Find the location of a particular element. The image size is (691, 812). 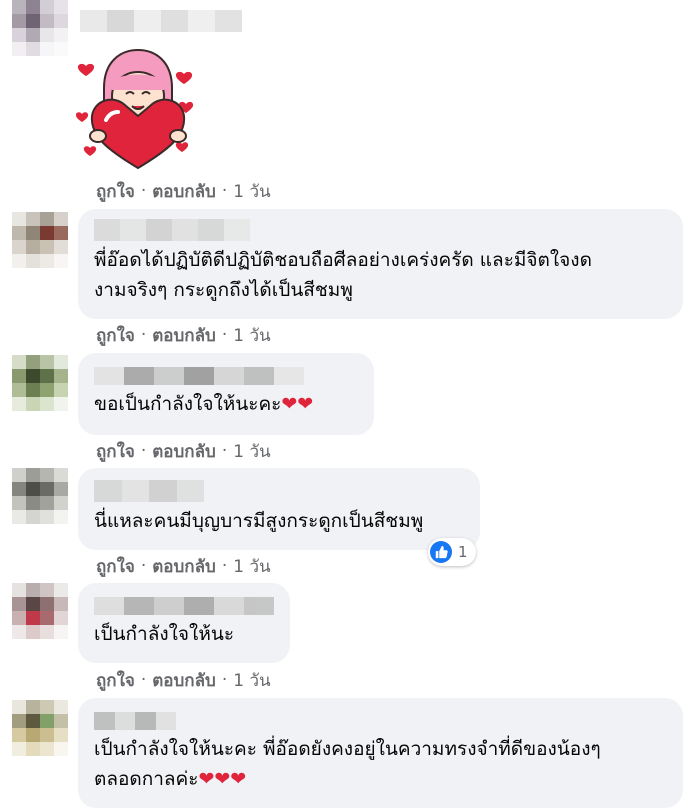

comment-bubble: เป็นกำลังใจให้นะ is located at coordinates (184, 623).